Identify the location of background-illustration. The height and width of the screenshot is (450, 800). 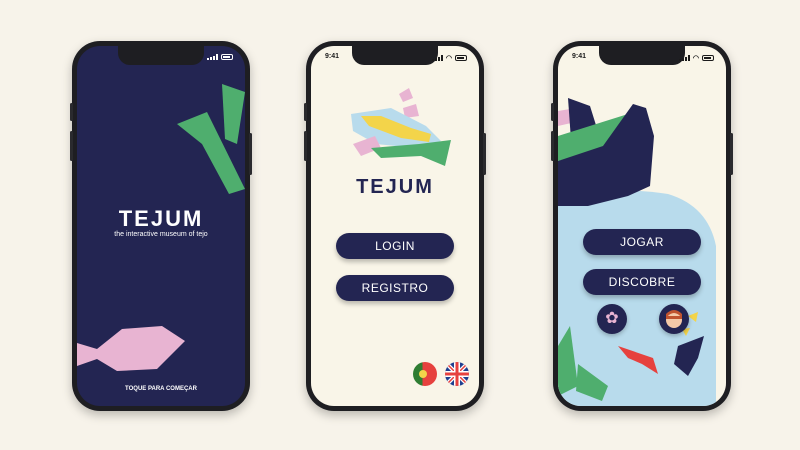
(637, 252).